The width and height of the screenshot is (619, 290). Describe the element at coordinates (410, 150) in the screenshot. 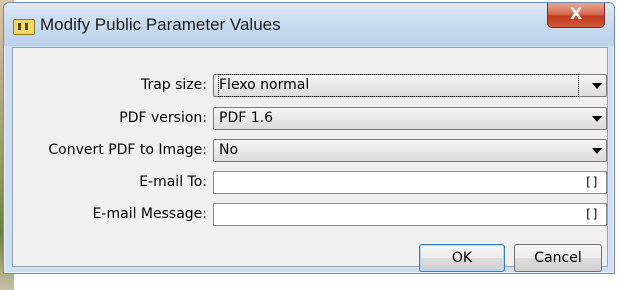

I see `convert-pdf-select: No` at that location.